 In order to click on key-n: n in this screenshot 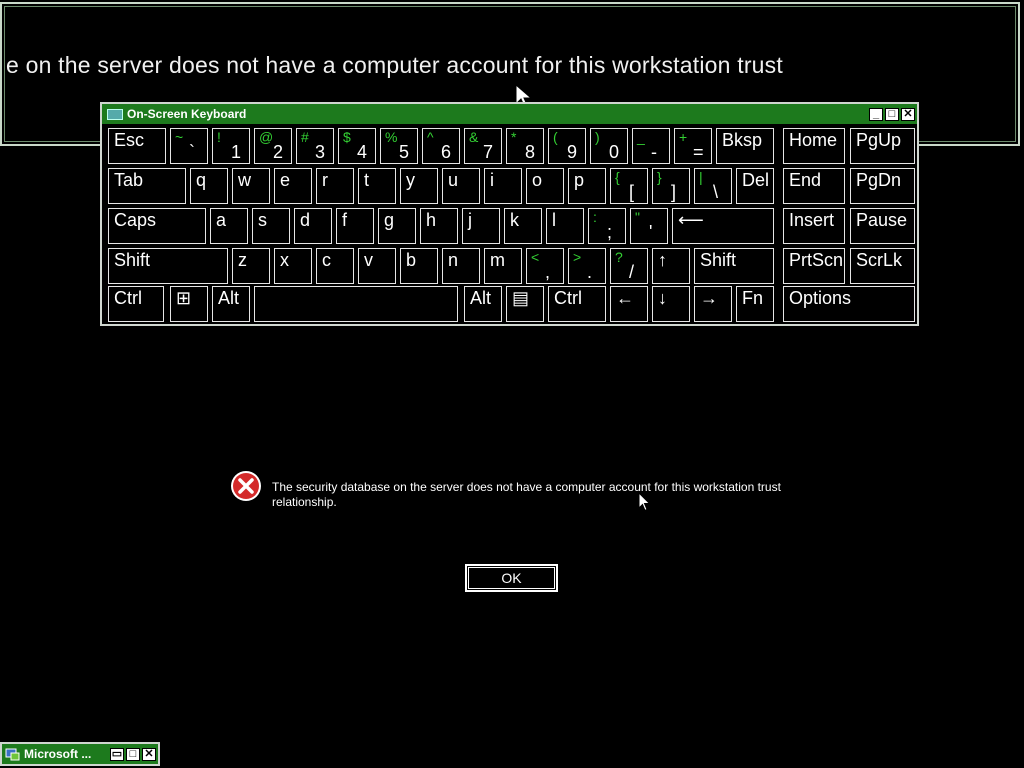, I will do `click(461, 266)`.